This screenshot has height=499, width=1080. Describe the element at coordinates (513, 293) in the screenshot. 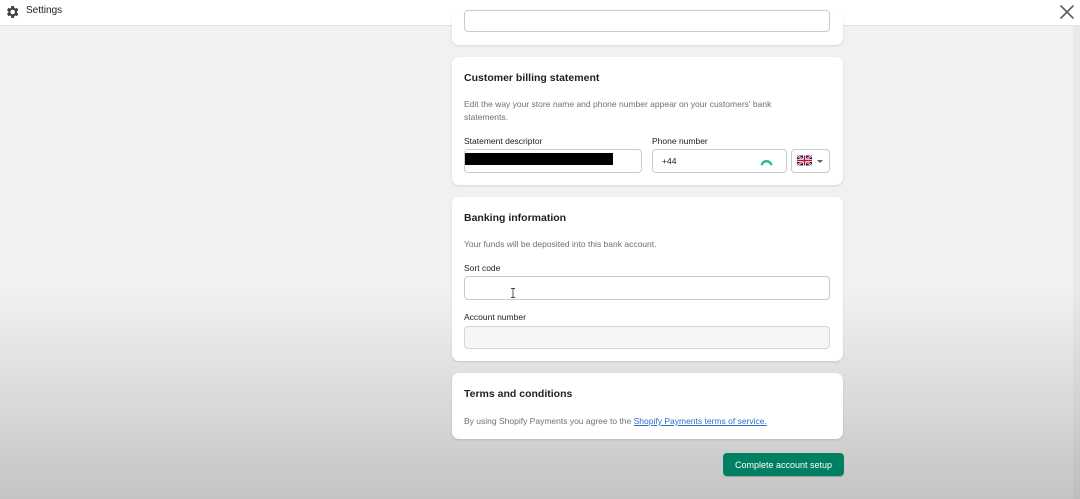

I see `text-cursor-icon` at that location.